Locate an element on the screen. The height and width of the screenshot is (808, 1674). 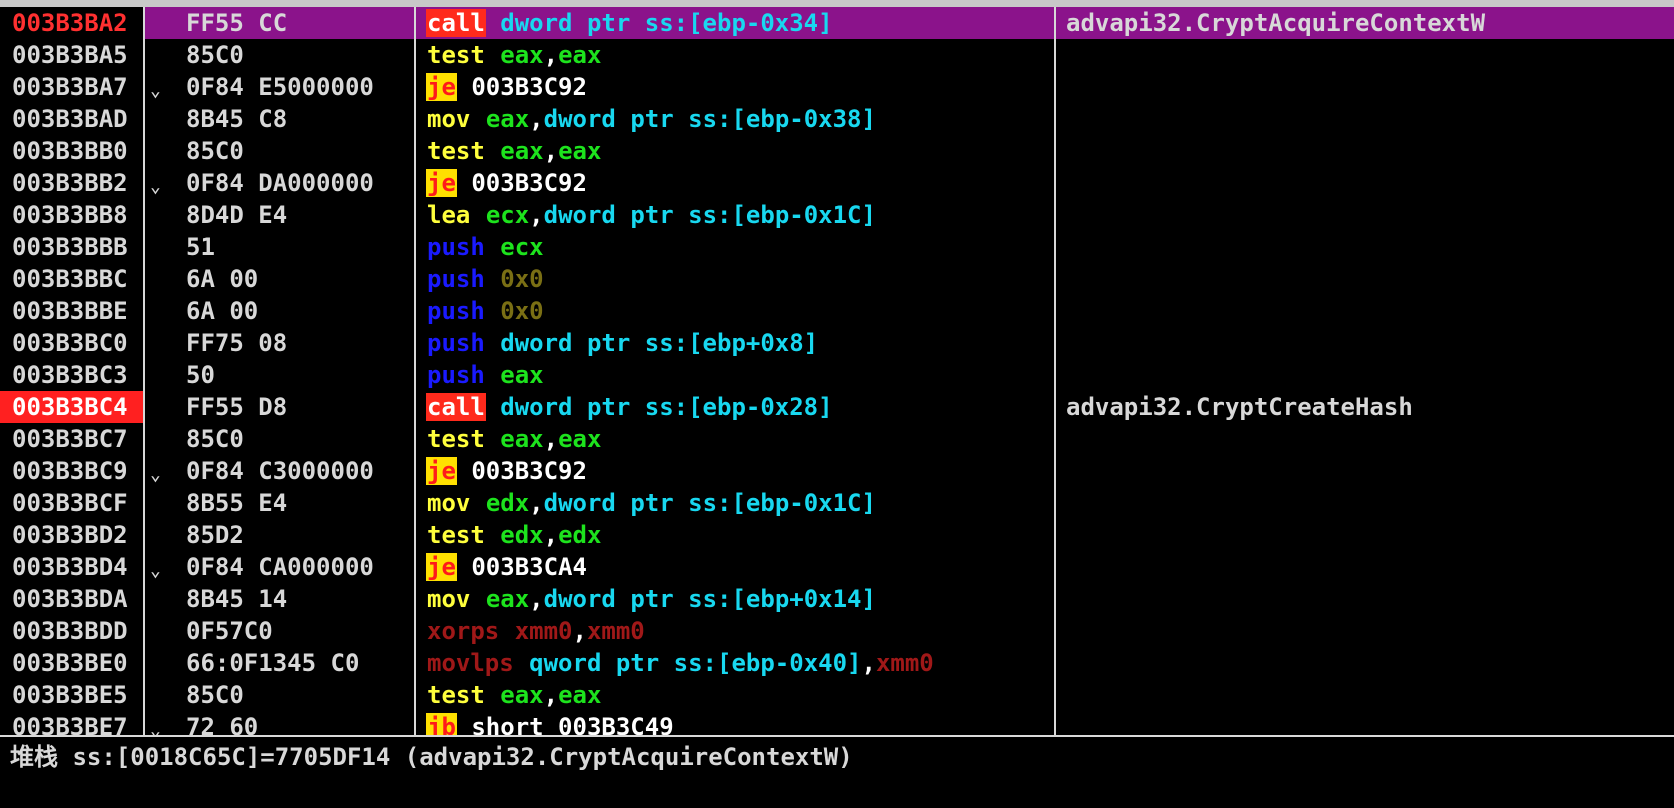
disasm-row: 003B3BB0 85C0 test eax,eax is located at coordinates (837, 151).